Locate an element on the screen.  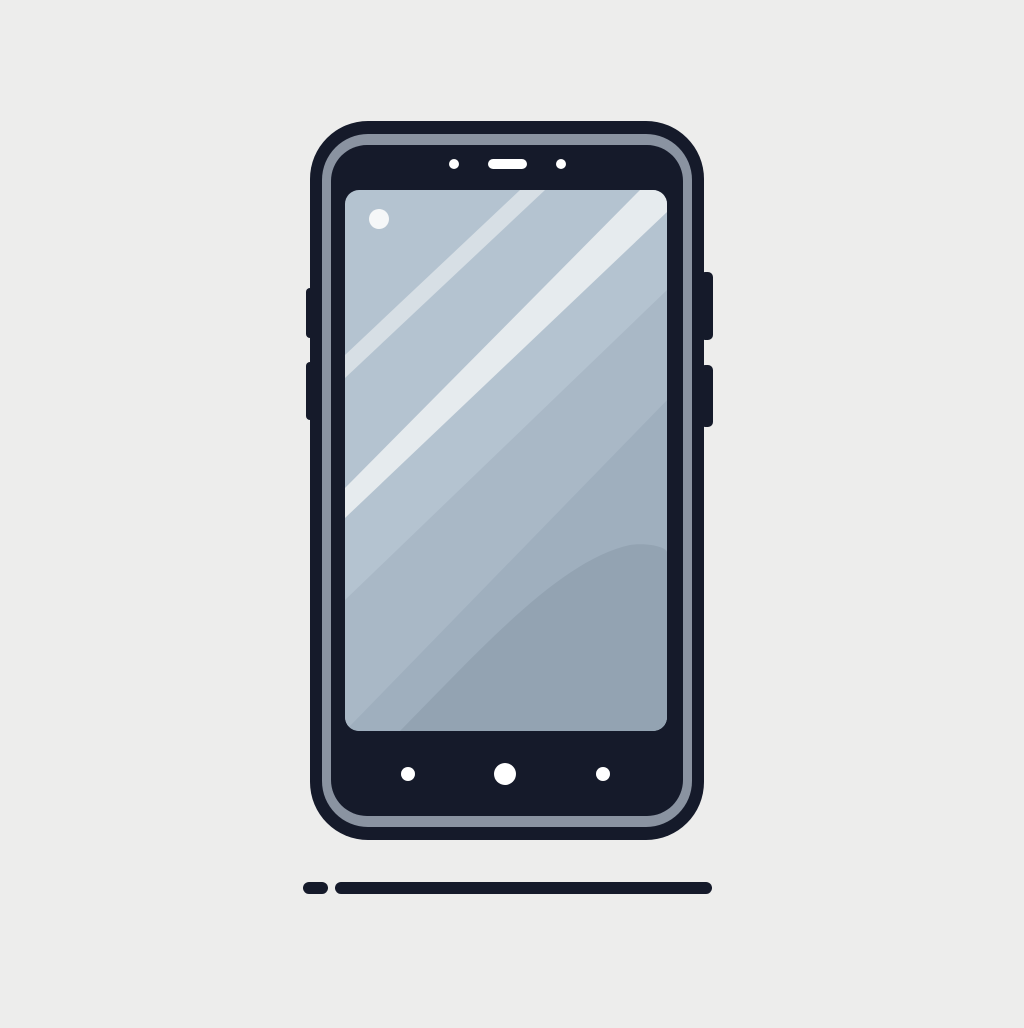
home-button-dot is located at coordinates (505, 774).